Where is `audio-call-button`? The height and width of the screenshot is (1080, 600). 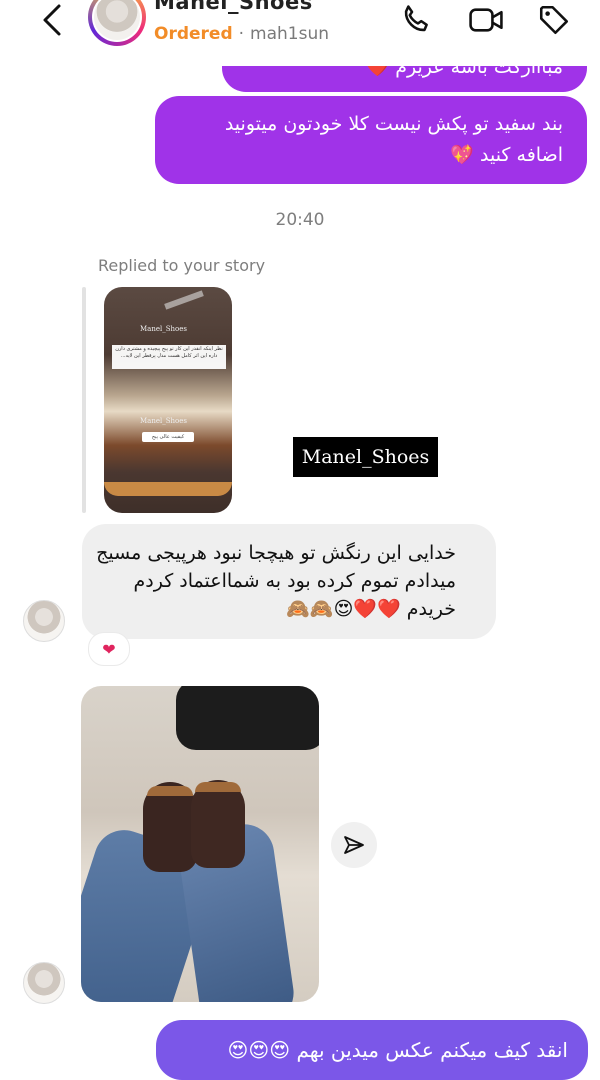
audio-call-button is located at coordinates (416, 20).